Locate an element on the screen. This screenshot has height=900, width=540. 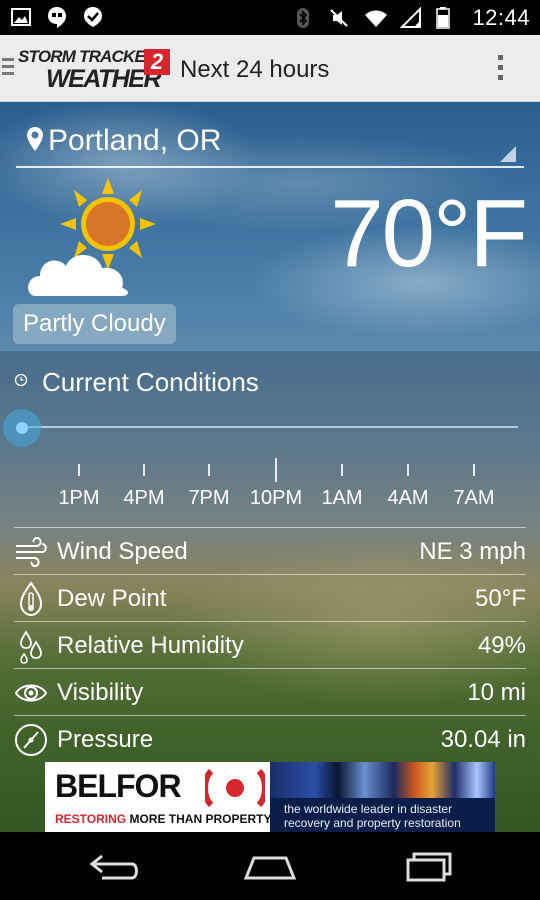
home-icon is located at coordinates (270, 867).